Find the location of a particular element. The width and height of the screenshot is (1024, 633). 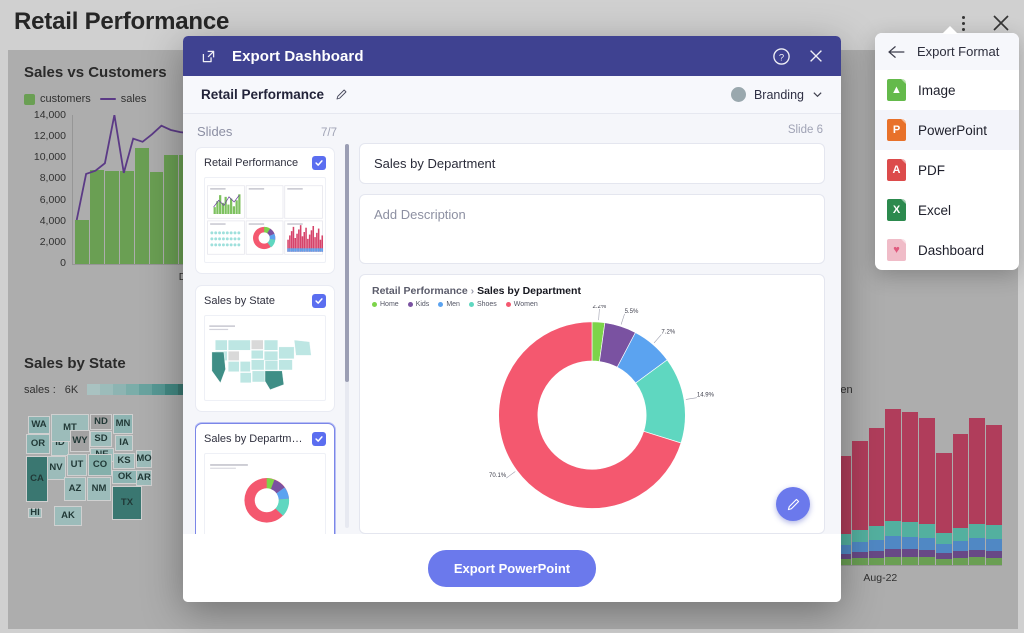

donut-svg: 2.2% 5.5% 7.2% 14.9% 70.1% is located at coordinates (602, 406).